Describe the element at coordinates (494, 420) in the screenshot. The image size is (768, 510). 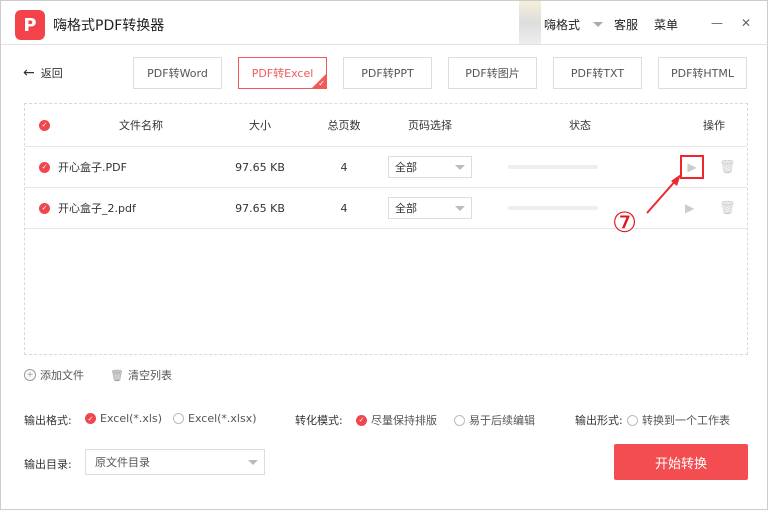
I see `radio-easy-edit: 易于后续编辑` at that location.